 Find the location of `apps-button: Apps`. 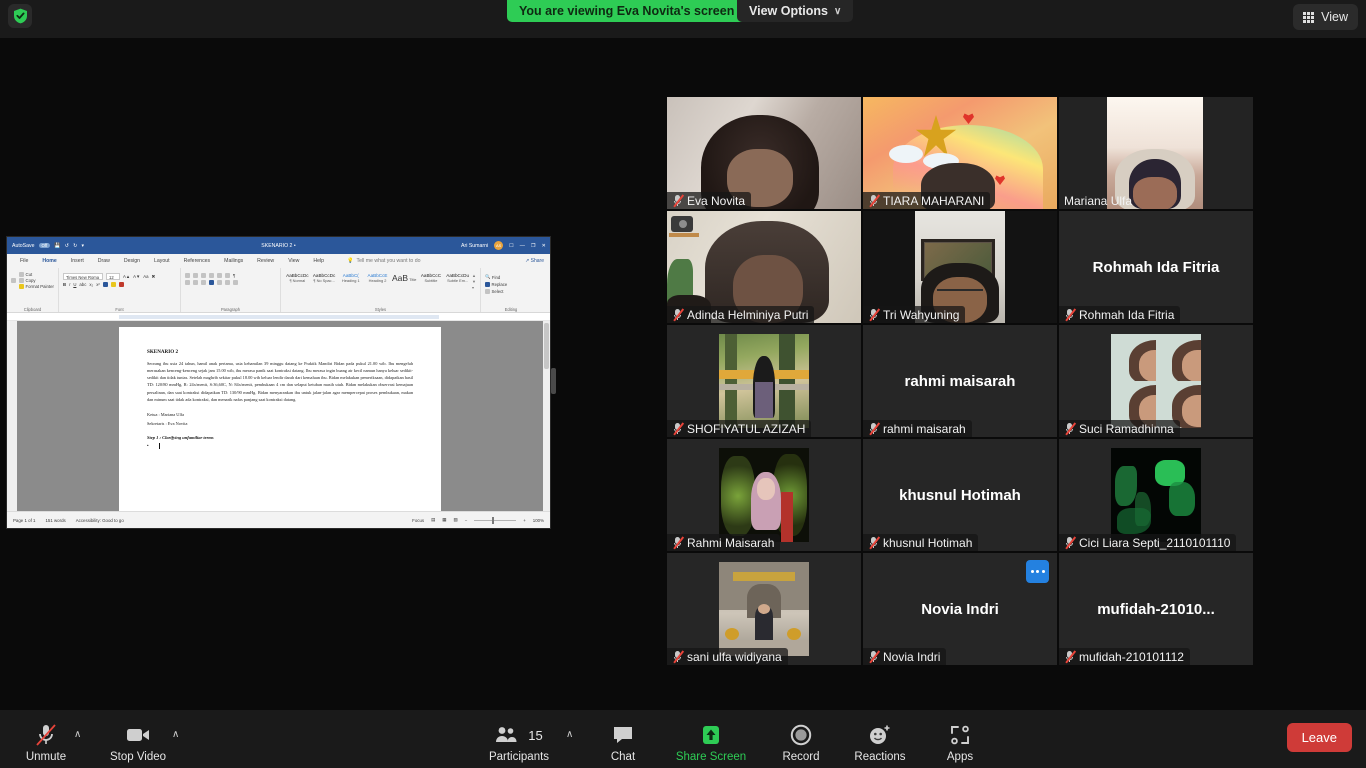

apps-button: Apps is located at coordinates (960, 743).